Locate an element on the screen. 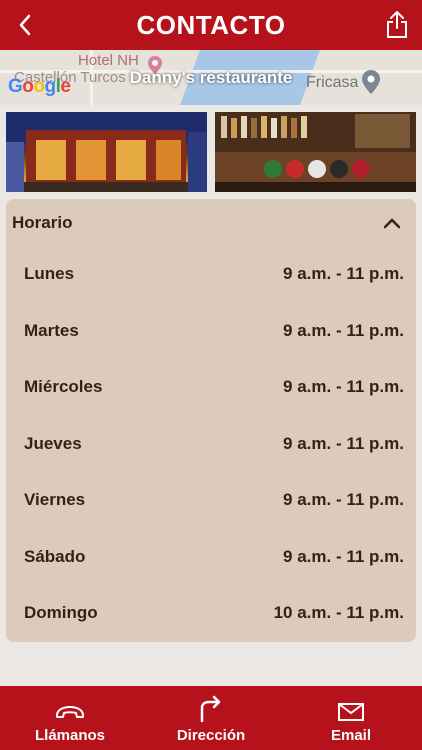 The width and height of the screenshot is (422, 750). schedule-title: Horario is located at coordinates (42, 222).